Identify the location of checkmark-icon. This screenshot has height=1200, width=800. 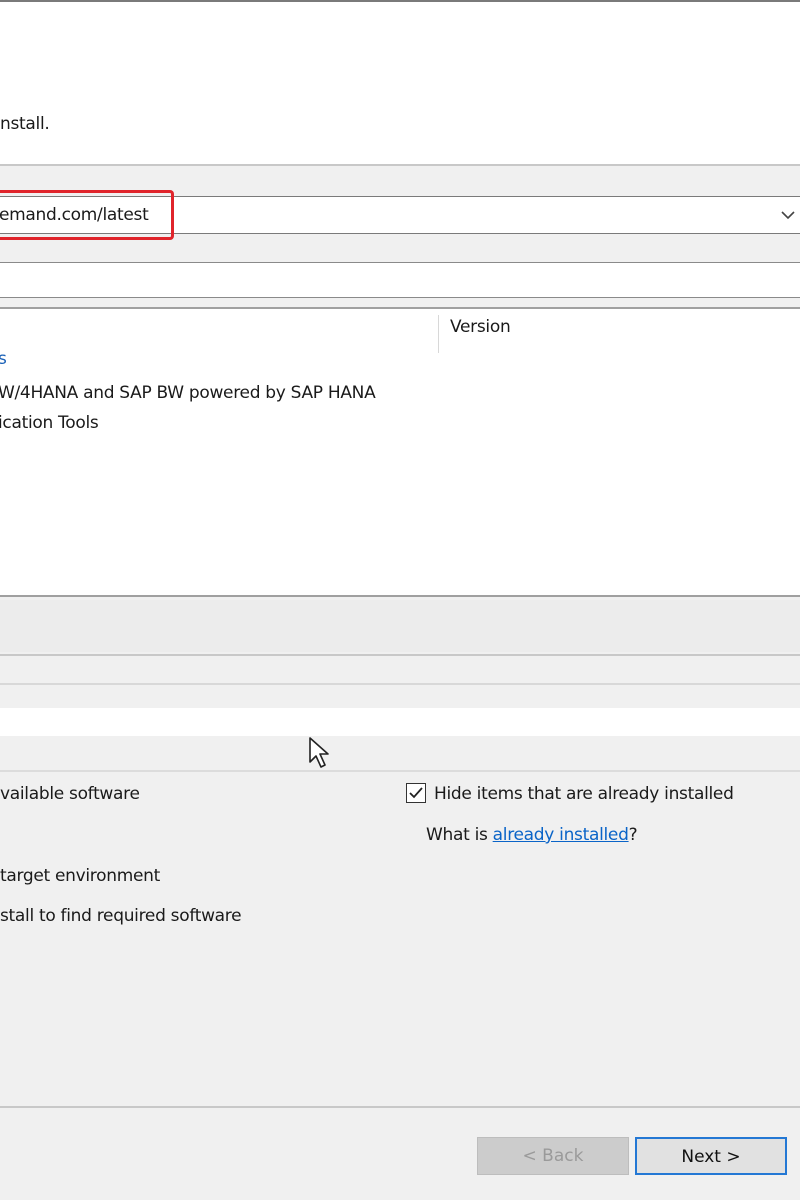
(416, 793).